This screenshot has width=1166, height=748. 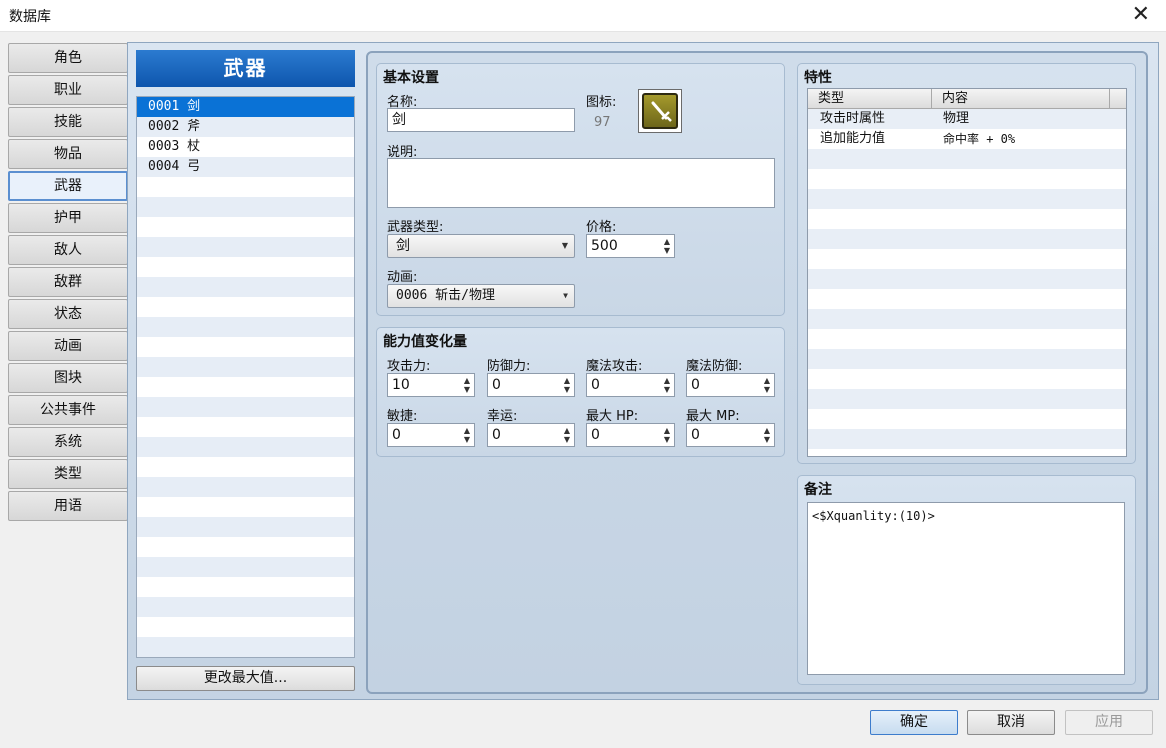 I want to click on param-changes-title: 能力值变化量, so click(x=425, y=342).